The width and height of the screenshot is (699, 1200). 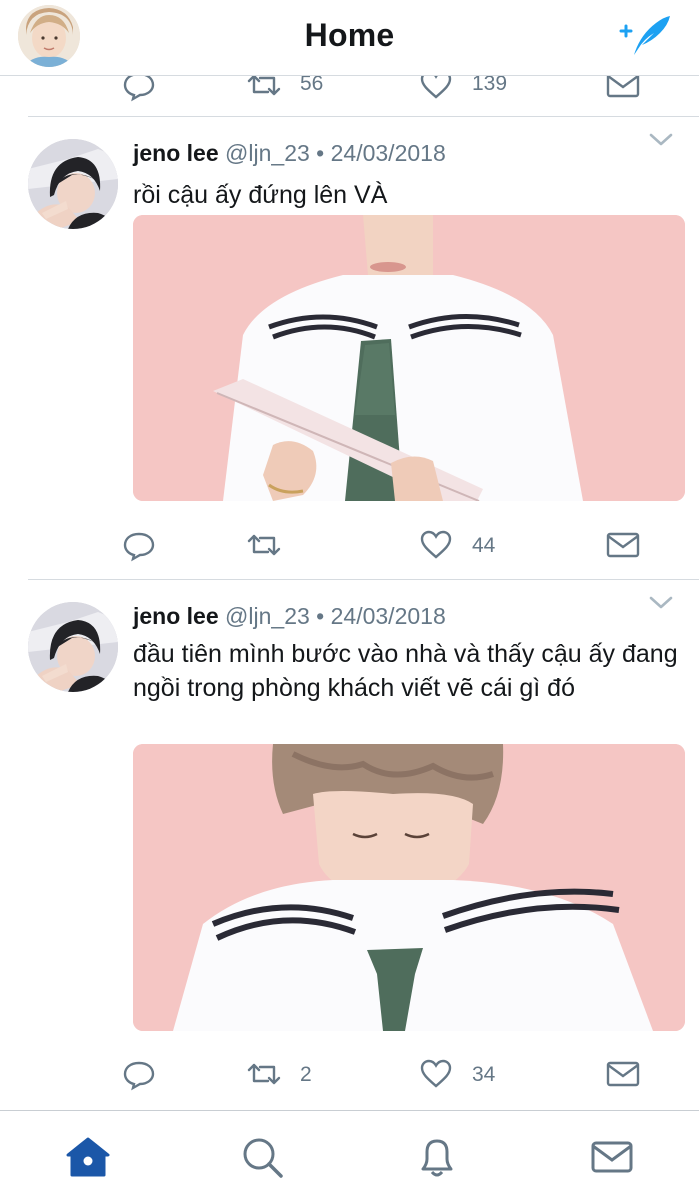 I want to click on bottom-tab-bar, so click(x=349, y=1155).